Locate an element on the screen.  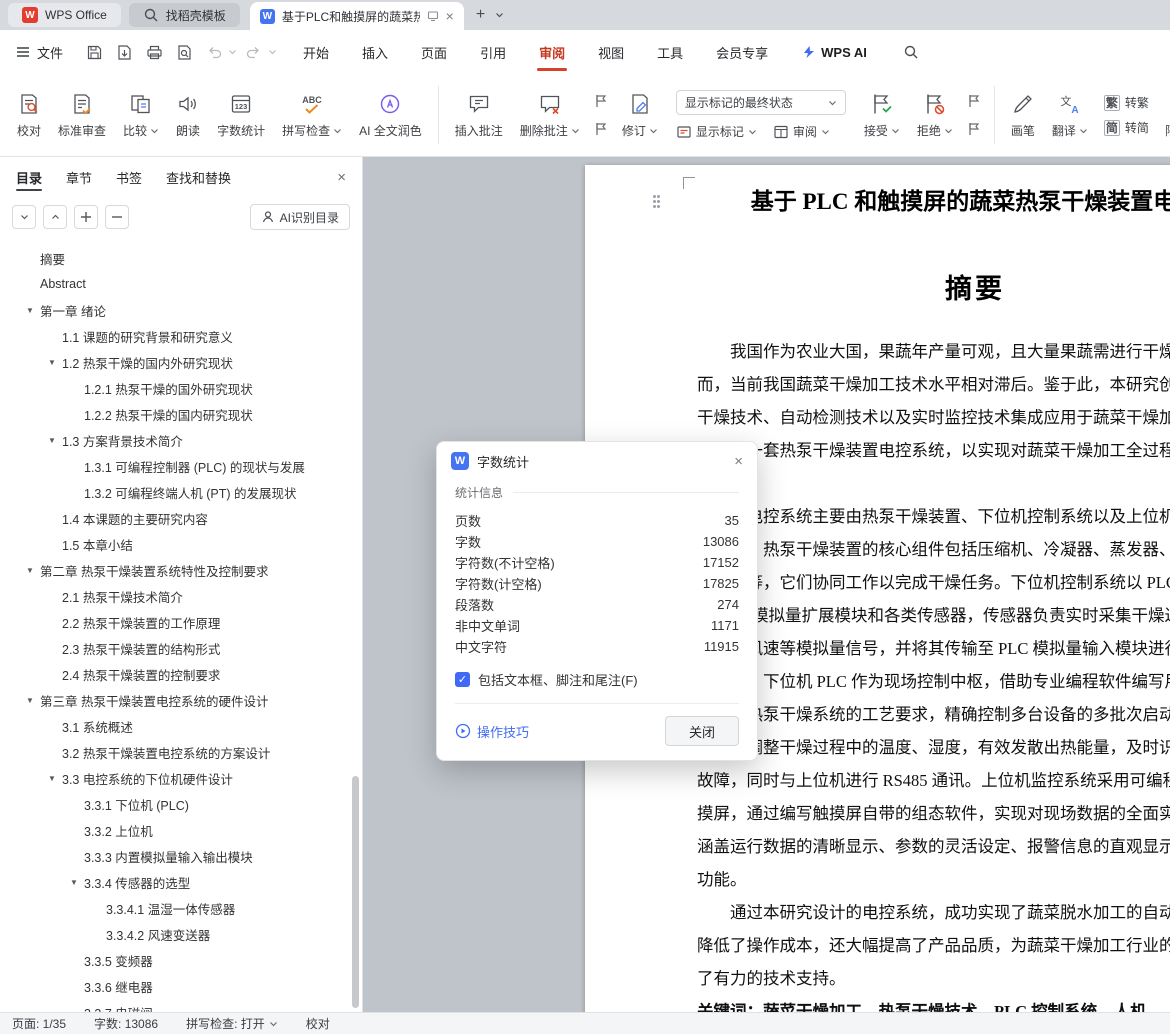
toc-item: 1.2.2 热泵干燥的国内研究现状 is located at coordinates (181, 414).